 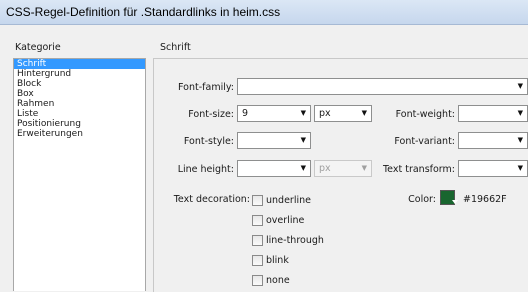 I want to click on line-height-select: ▼, so click(x=274, y=168).